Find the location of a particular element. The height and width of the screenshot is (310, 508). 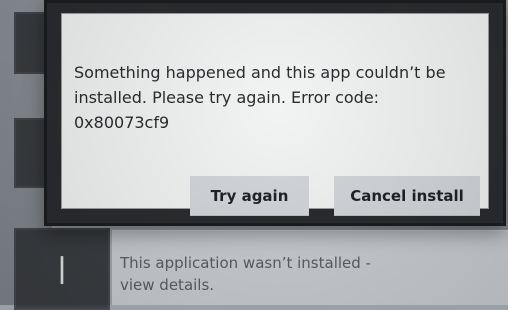

notification-line-2: view details. is located at coordinates (167, 285).